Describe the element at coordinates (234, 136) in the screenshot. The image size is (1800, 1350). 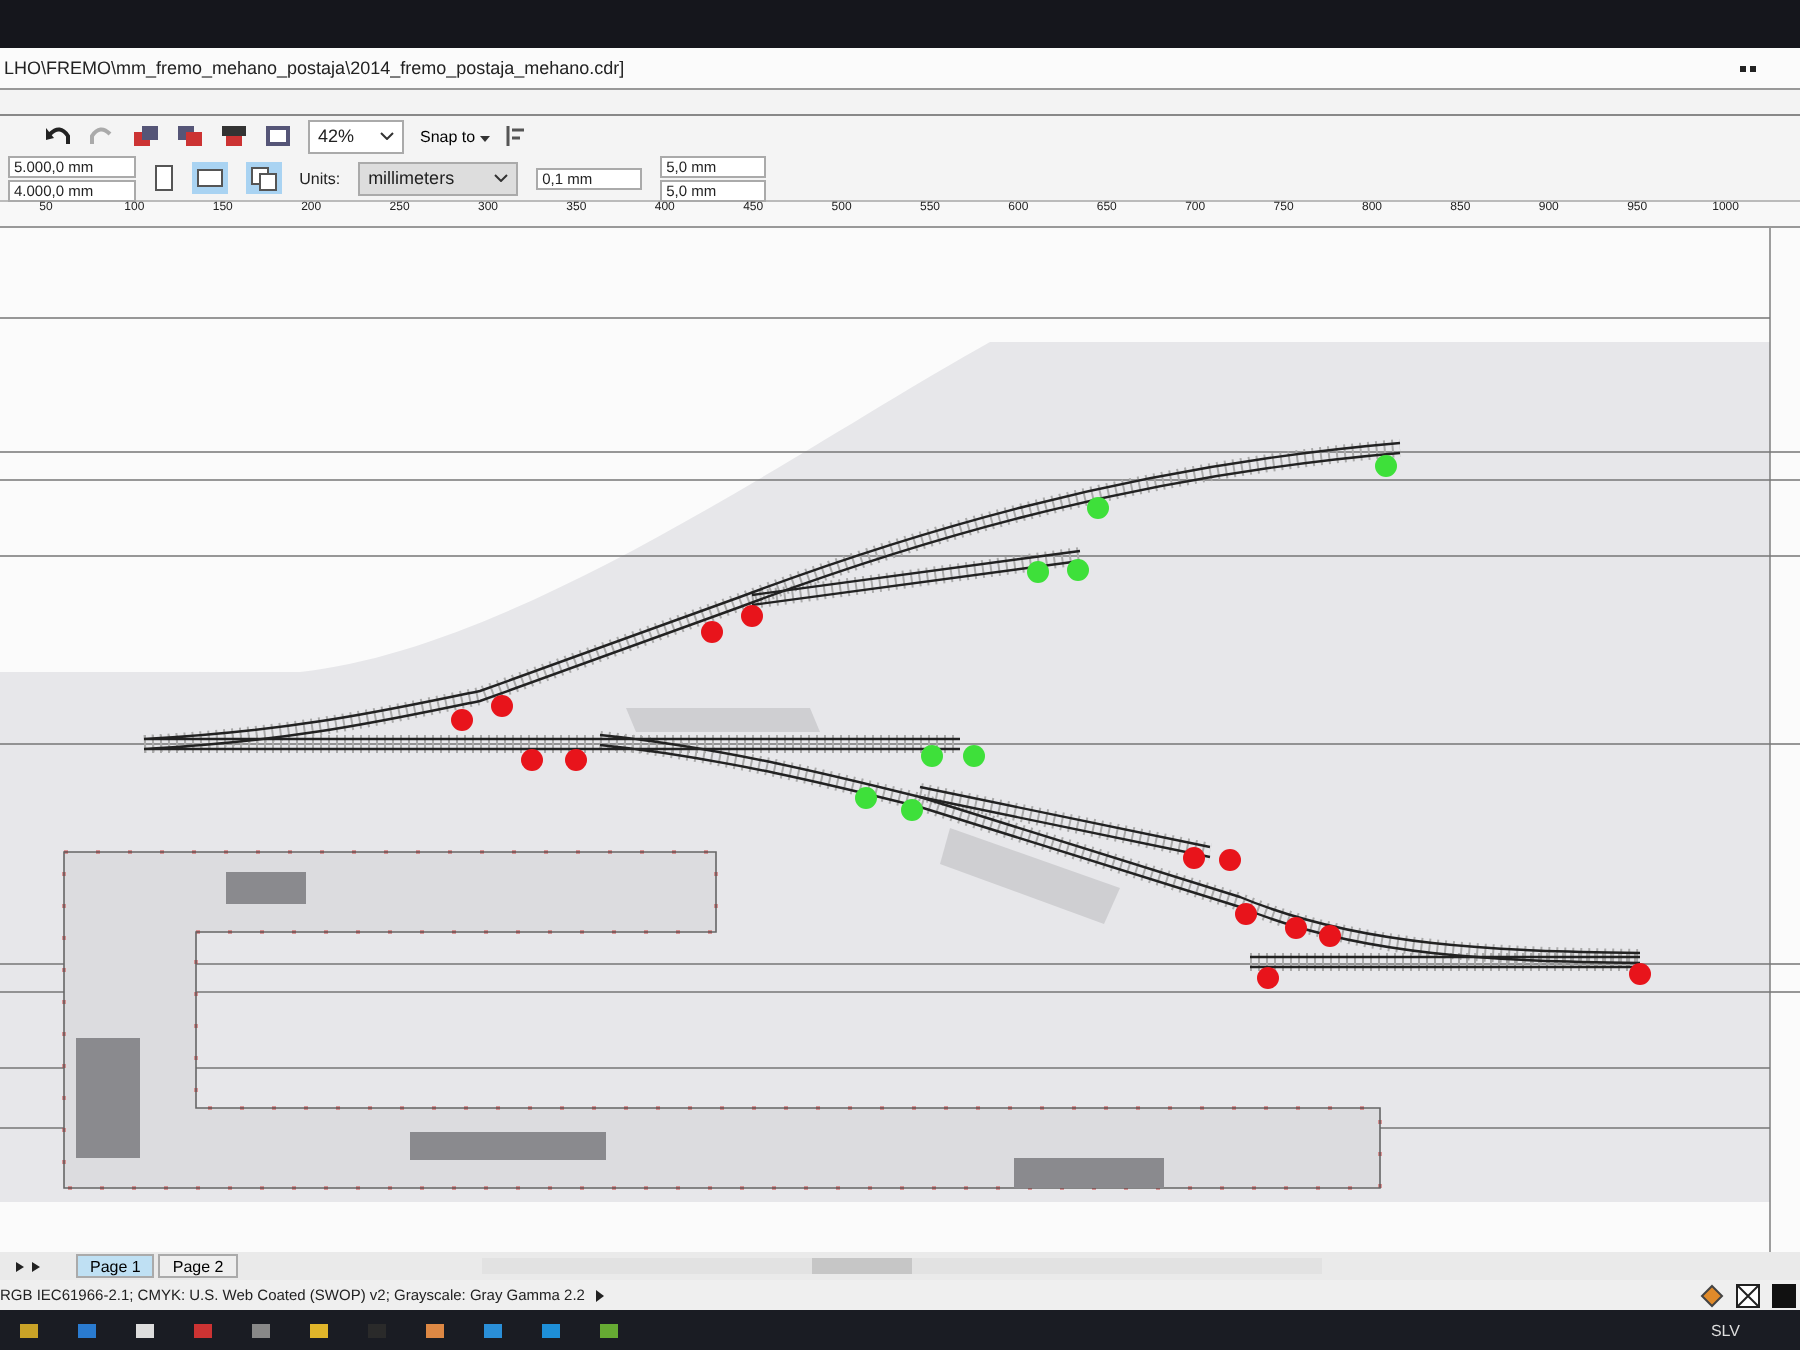
I see `printer-icon` at that location.